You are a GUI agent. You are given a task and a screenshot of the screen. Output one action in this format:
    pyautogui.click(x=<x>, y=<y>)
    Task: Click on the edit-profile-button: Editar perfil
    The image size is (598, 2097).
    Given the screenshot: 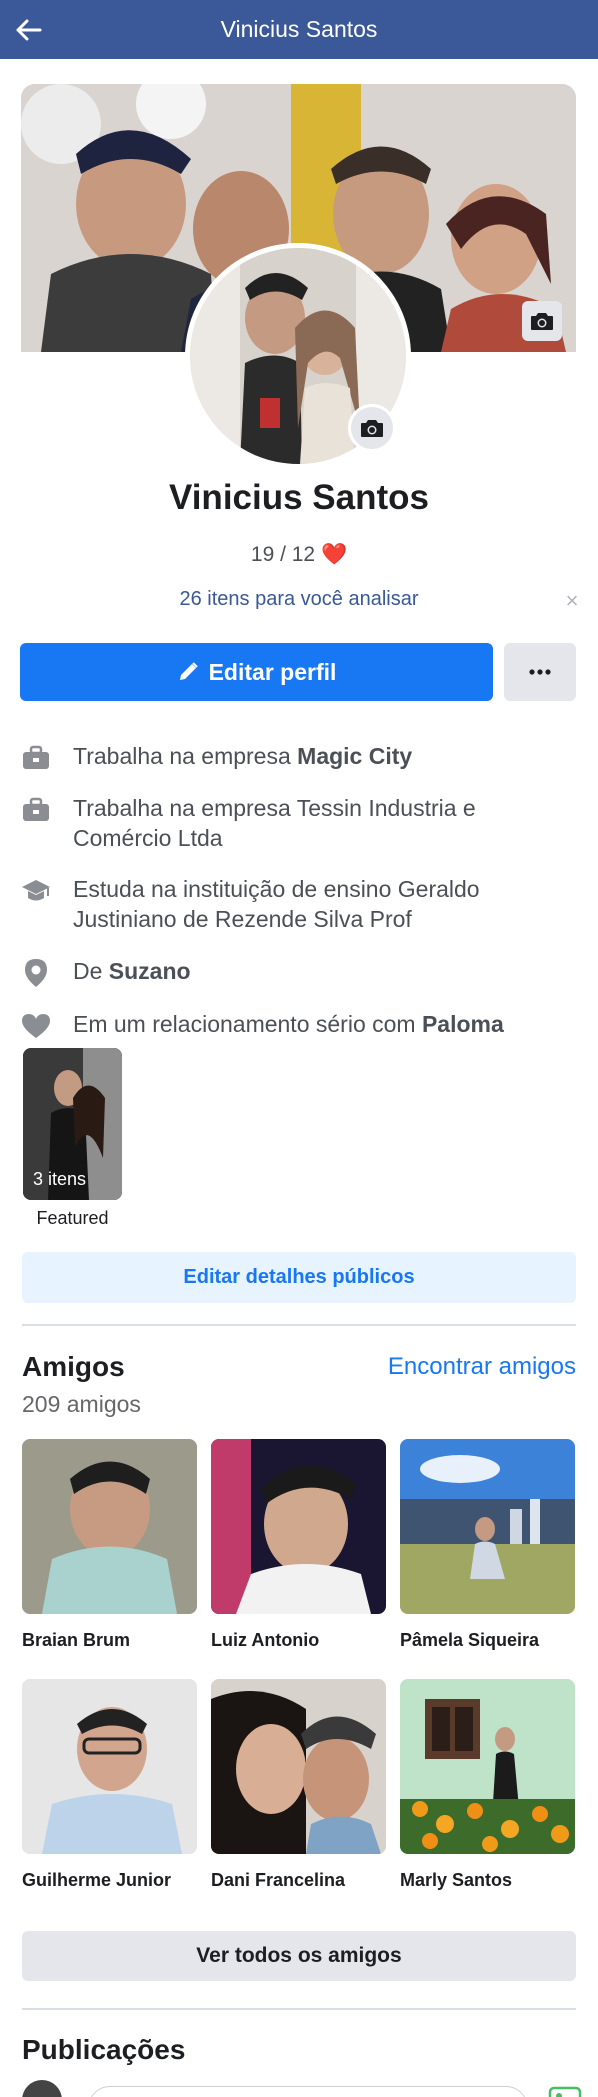 What is the action you would take?
    pyautogui.click(x=256, y=672)
    